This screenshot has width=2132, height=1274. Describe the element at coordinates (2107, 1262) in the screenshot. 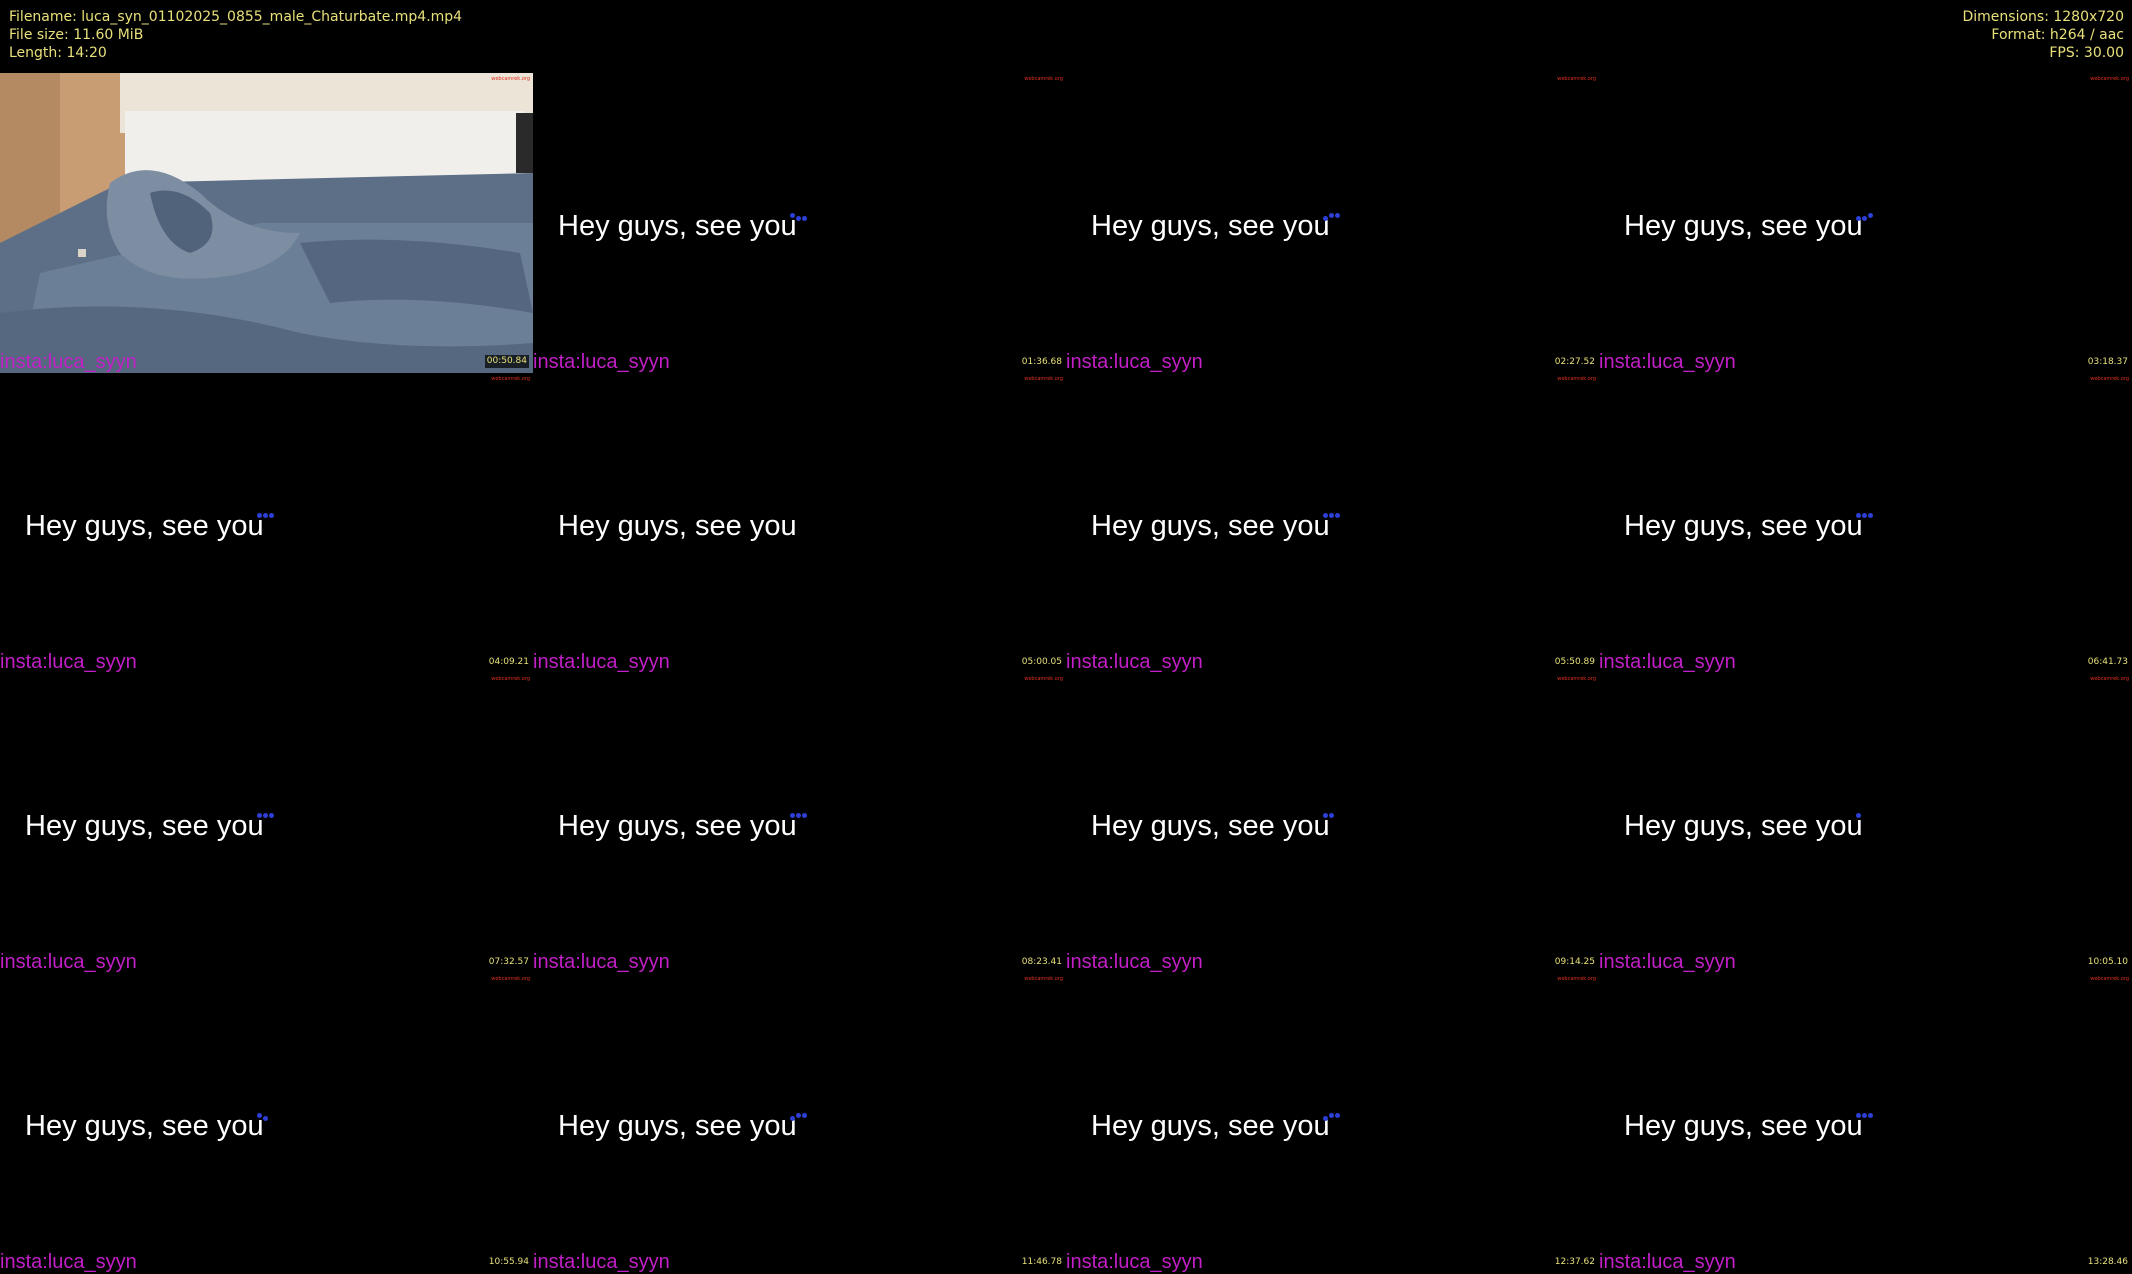

I see `frame-timestamp: 13:28.46` at that location.